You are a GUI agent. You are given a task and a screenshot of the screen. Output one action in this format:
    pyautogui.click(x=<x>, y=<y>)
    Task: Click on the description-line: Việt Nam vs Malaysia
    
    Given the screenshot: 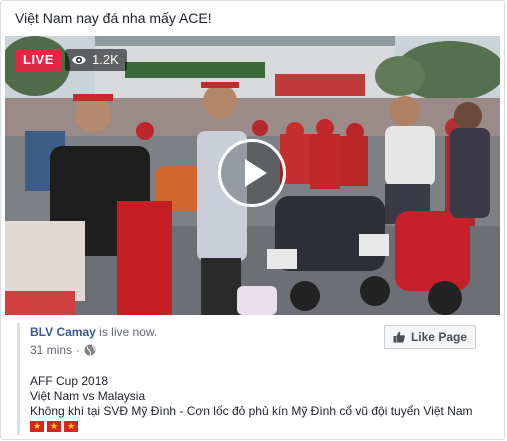 What is the action you would take?
    pyautogui.click(x=88, y=396)
    